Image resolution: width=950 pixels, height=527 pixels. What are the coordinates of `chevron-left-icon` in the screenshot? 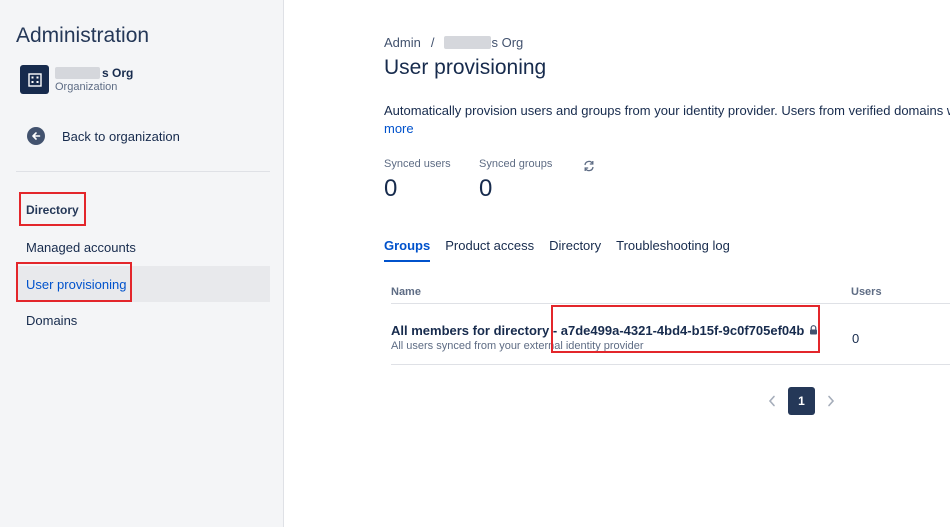 It's located at (772, 401).